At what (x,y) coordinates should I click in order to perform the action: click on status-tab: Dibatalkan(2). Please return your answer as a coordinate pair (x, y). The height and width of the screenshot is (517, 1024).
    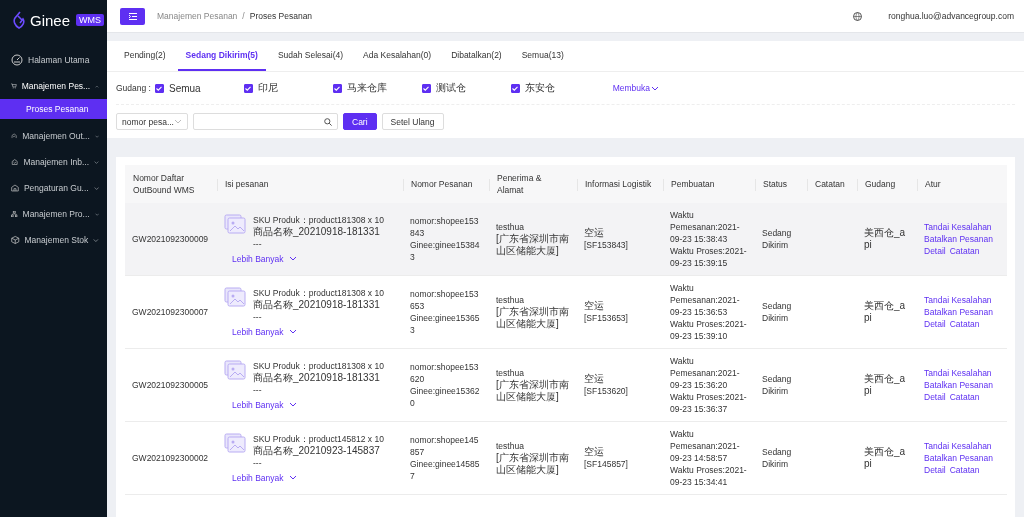
    Looking at the image, I should click on (476, 56).